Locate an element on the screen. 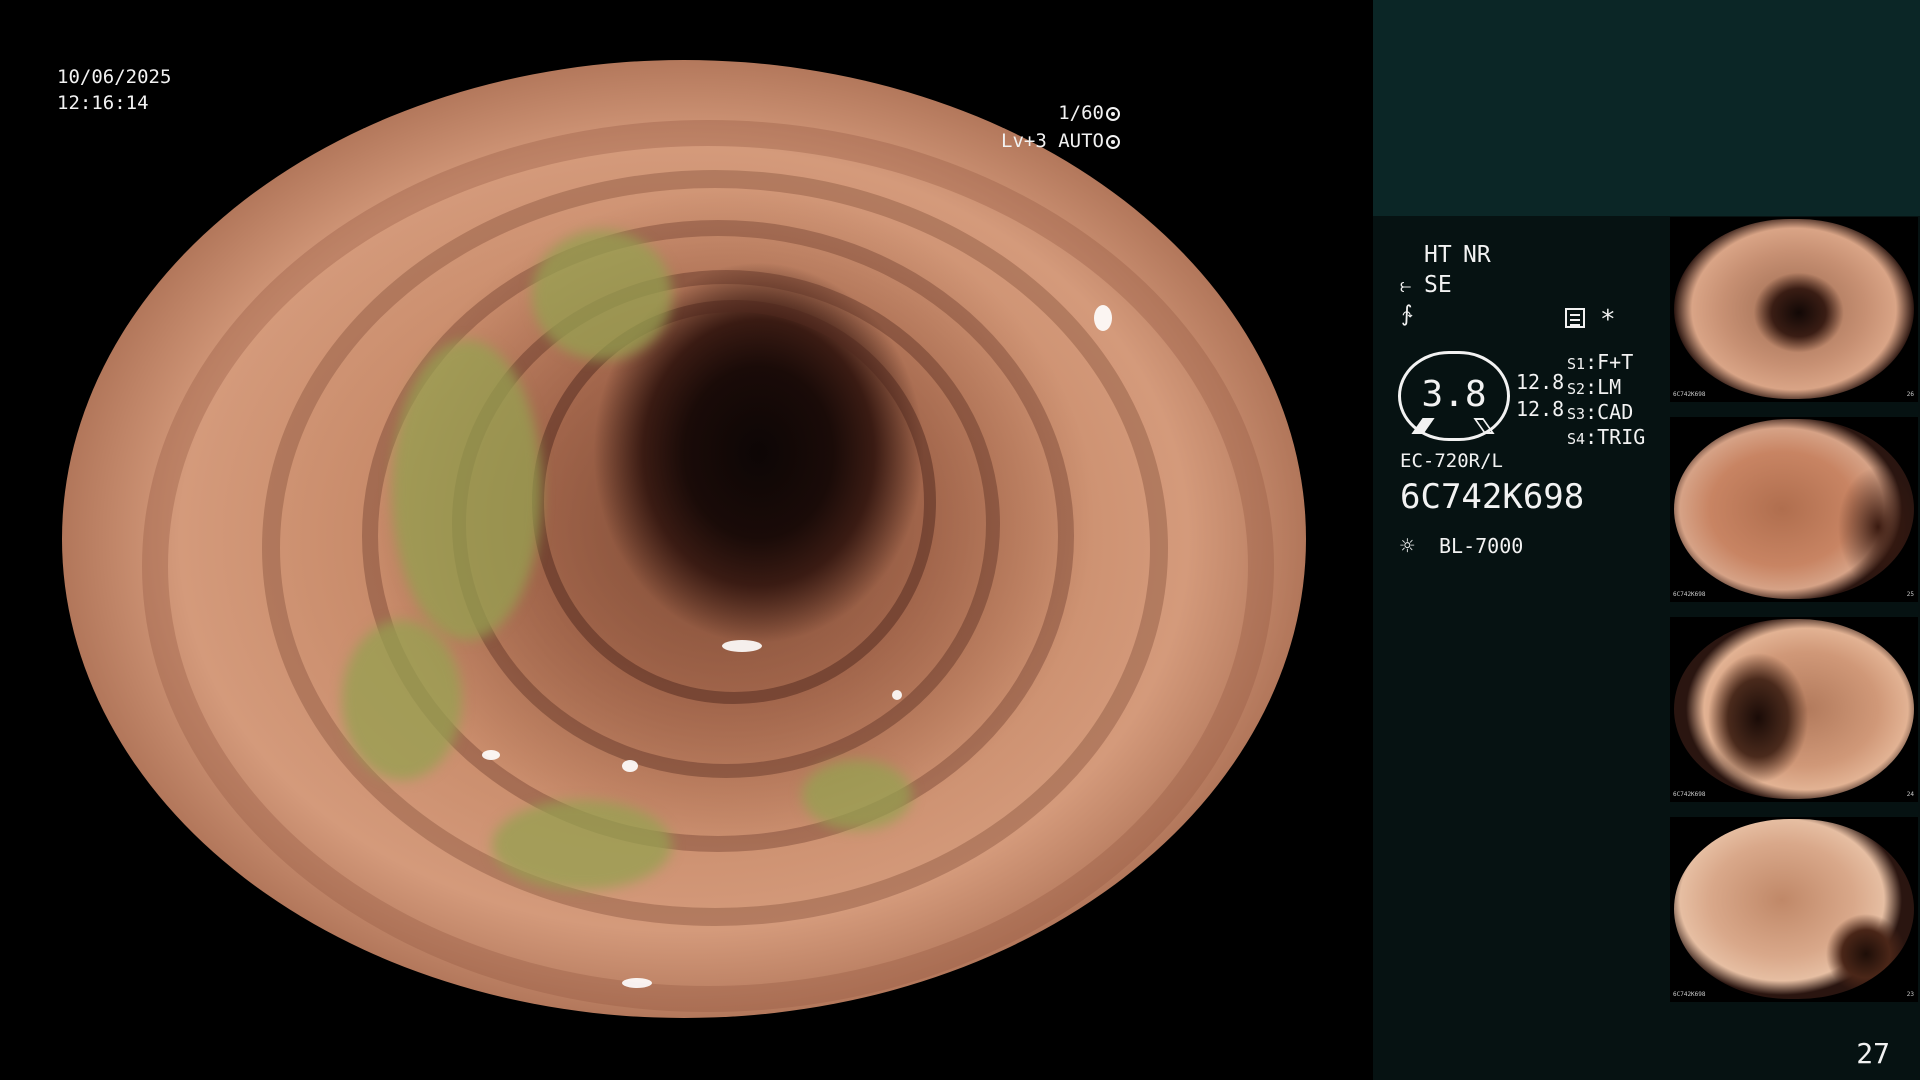 This screenshot has width=1920, height=1080. ht-label: HT is located at coordinates (1438, 255).